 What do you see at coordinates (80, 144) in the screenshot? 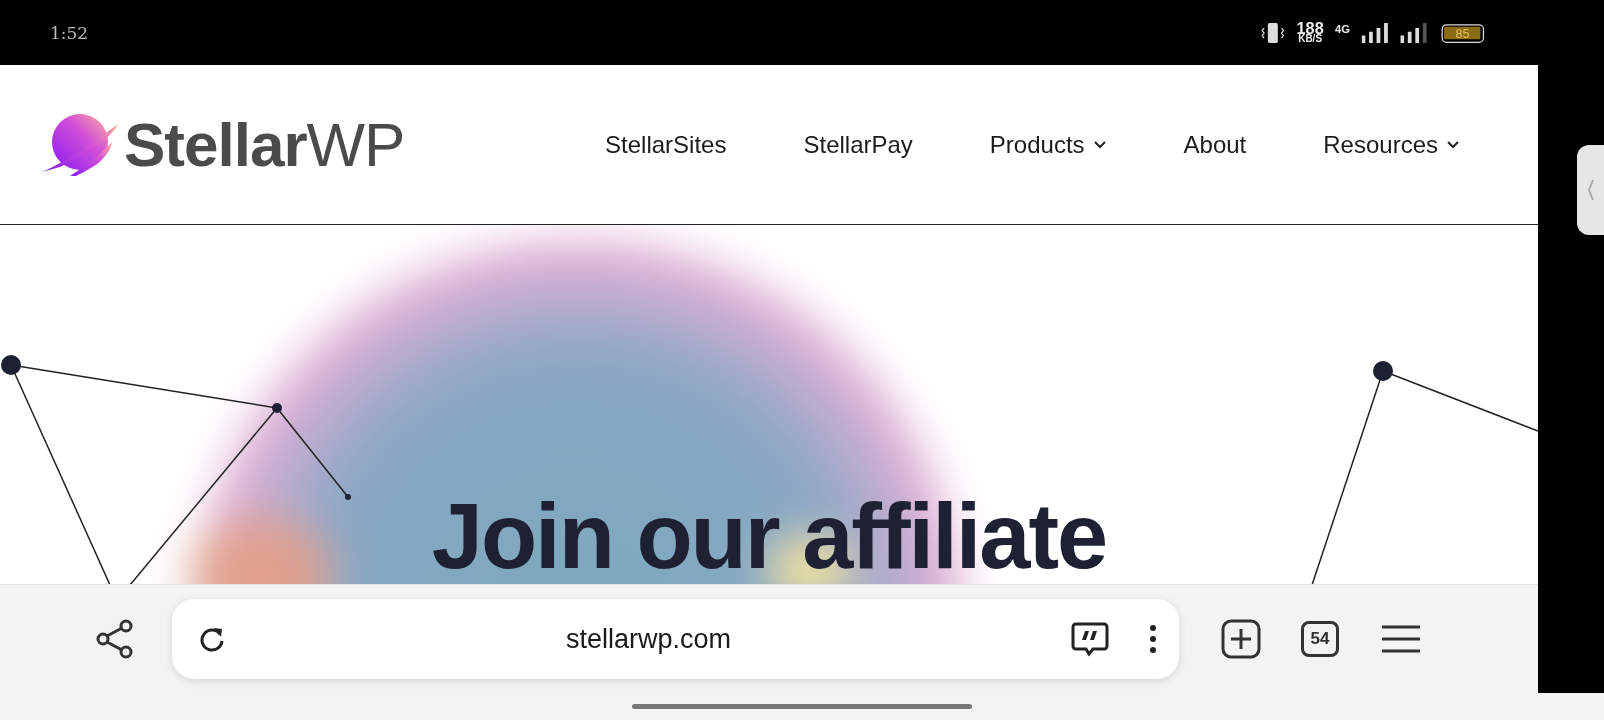
I see `planet-icon` at bounding box center [80, 144].